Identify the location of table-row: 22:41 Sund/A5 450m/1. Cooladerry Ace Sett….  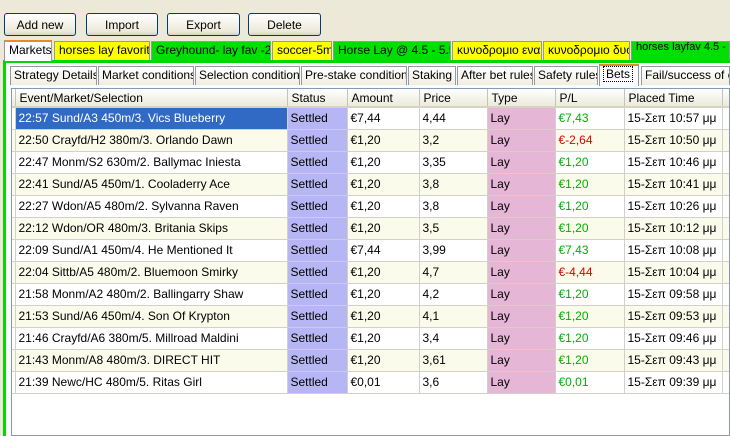
(370, 184).